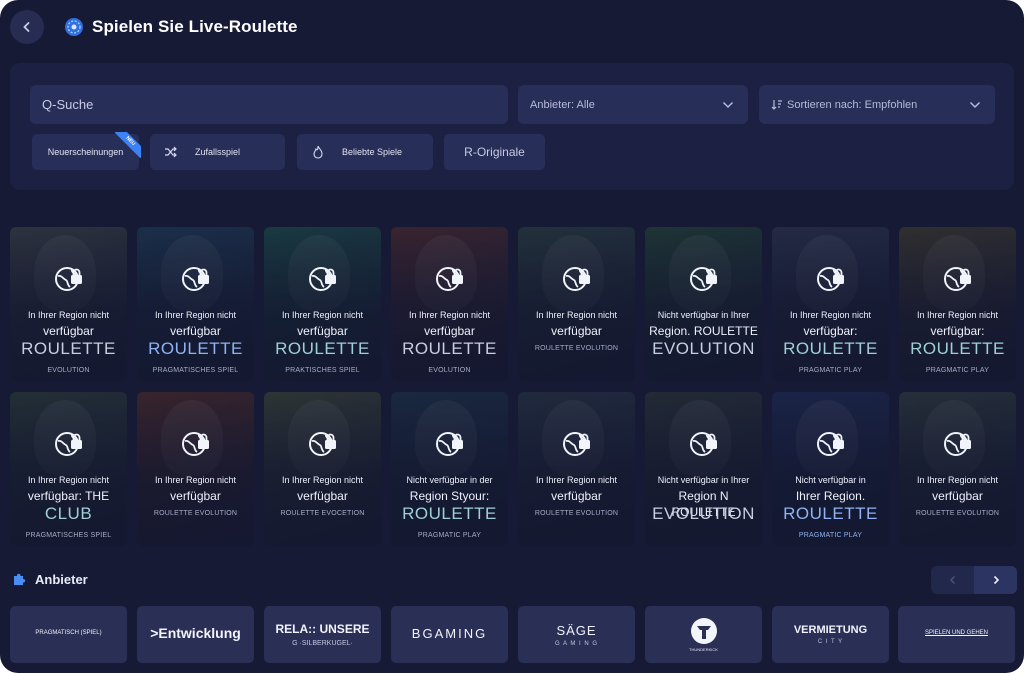  What do you see at coordinates (703, 634) in the screenshot?
I see `provider-tile: THUNDERKICK` at bounding box center [703, 634].